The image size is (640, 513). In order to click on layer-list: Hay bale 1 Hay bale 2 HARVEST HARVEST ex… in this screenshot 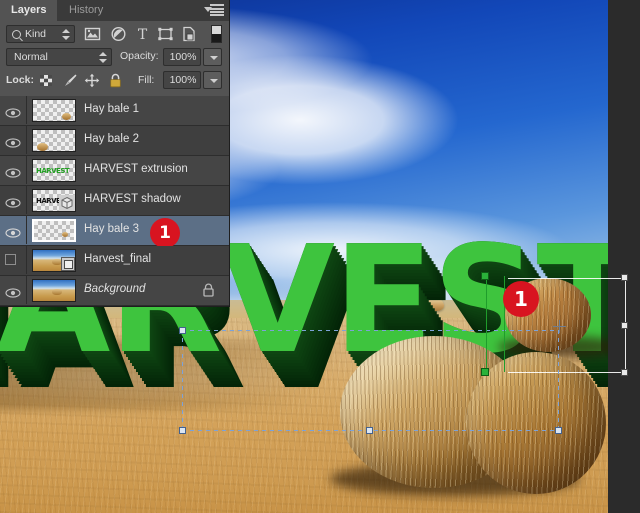, I will do `click(114, 201)`.